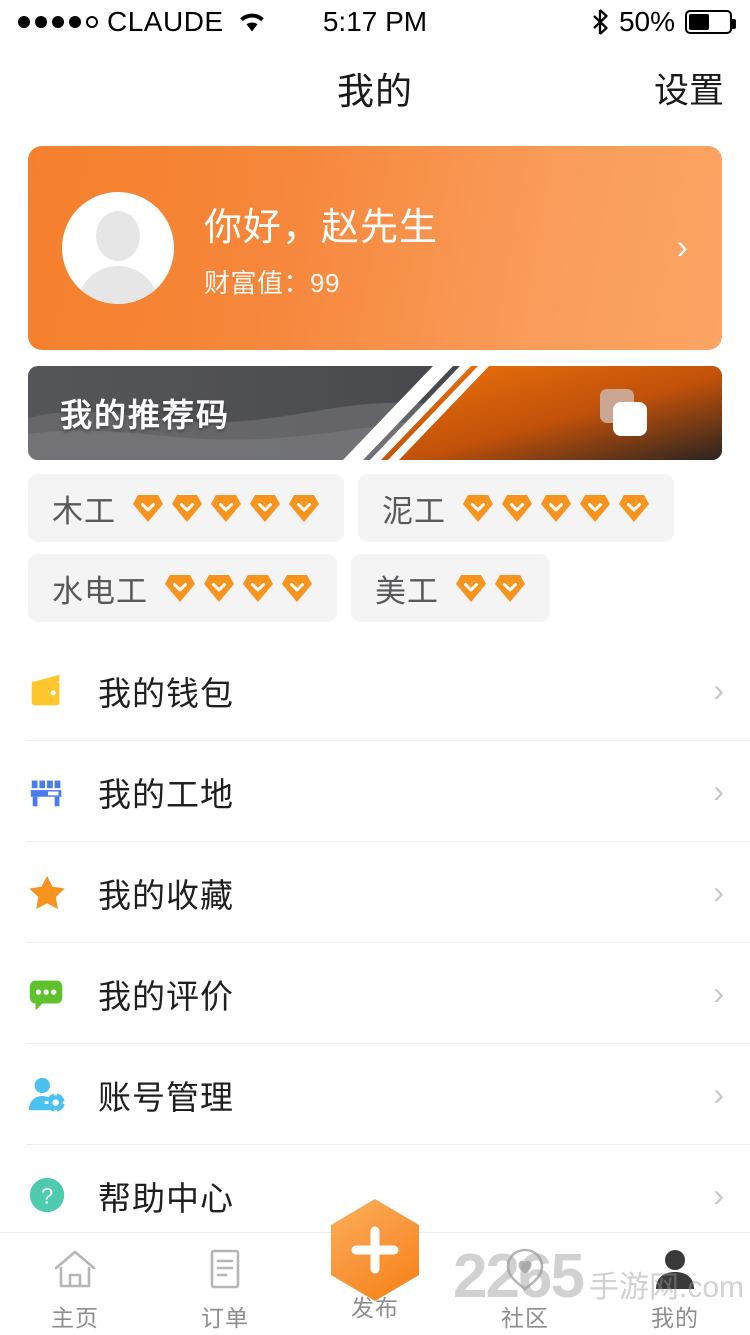  What do you see at coordinates (252, 22) in the screenshot?
I see `wifi-icon` at bounding box center [252, 22].